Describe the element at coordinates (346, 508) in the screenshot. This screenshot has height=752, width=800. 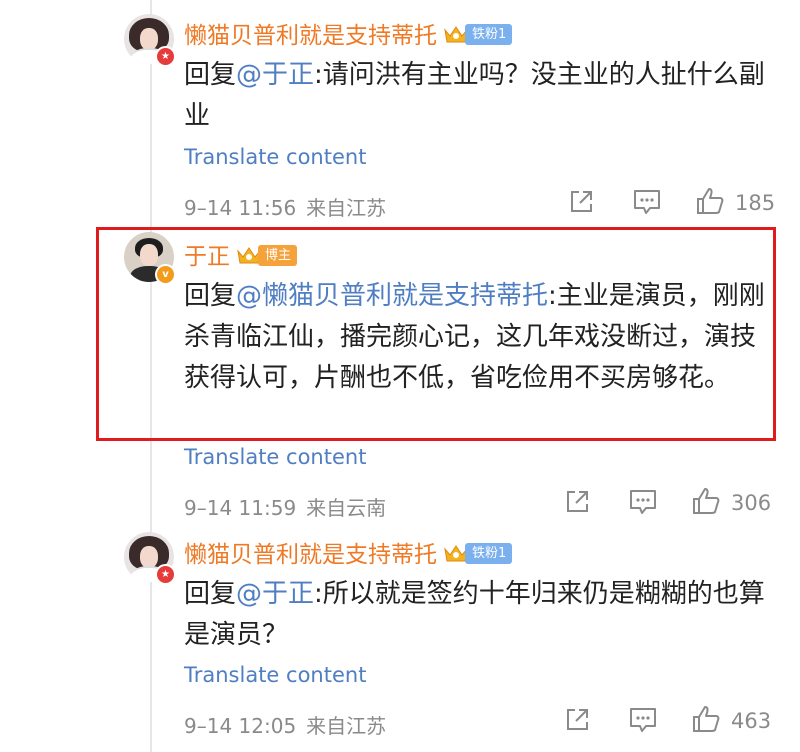
I see `location-source: 来自云南` at that location.